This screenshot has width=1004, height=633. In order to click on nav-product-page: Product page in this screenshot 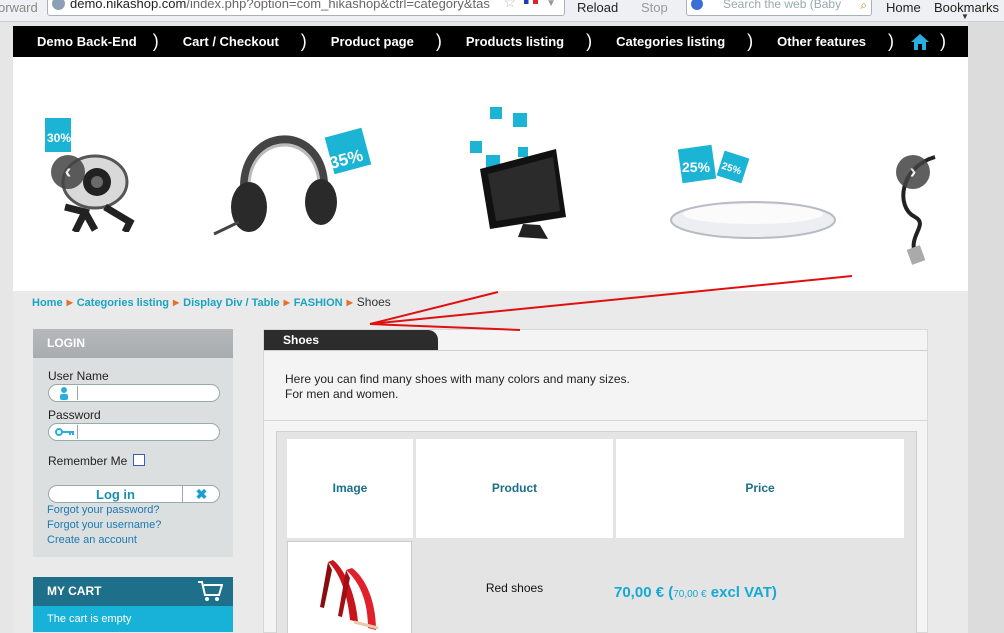, I will do `click(371, 41)`.